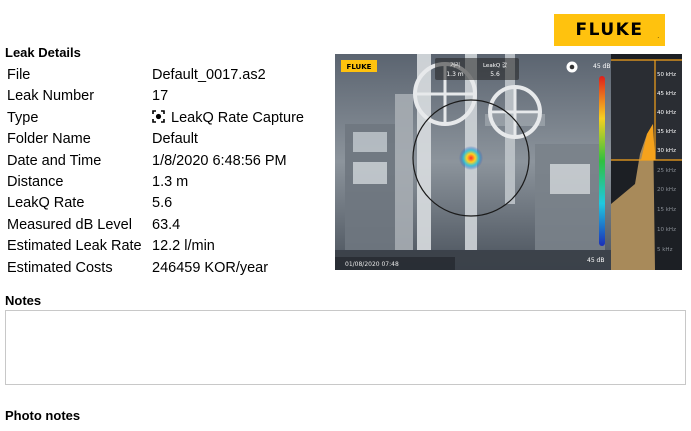 The height and width of the screenshot is (431, 691). I want to click on label-estimated-costs: Estimated Costs, so click(60, 267).